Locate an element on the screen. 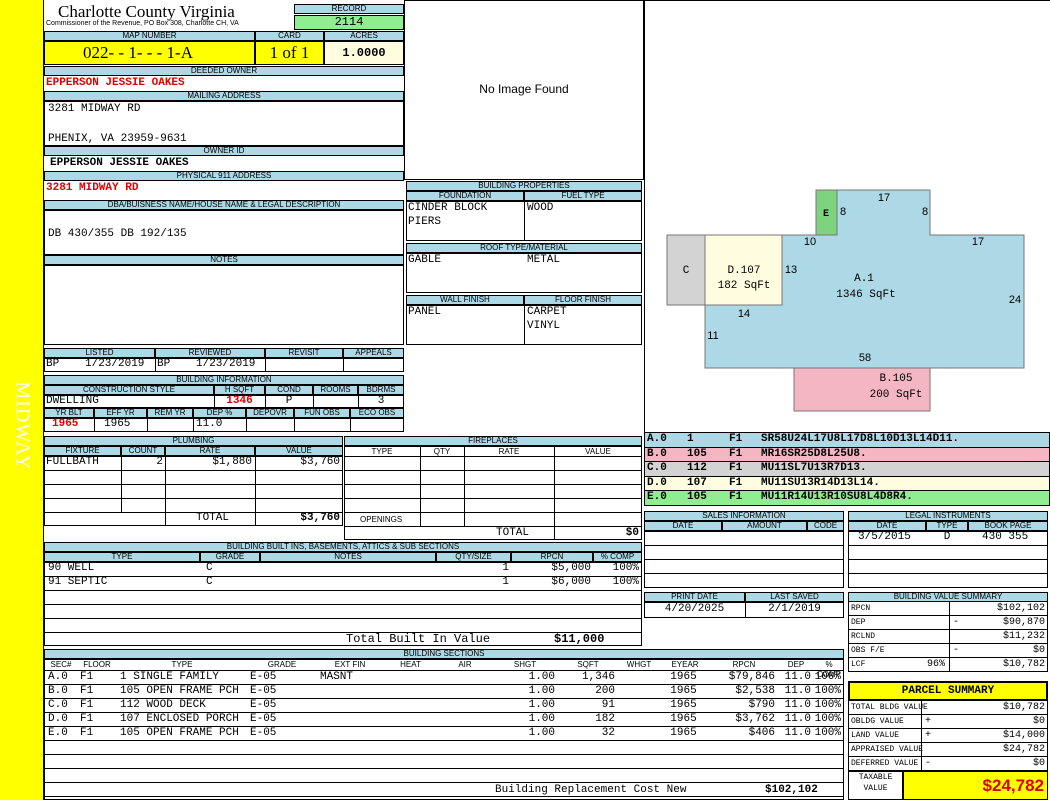 The width and height of the screenshot is (1050, 800). built-in-type: 91 SEPTIC is located at coordinates (78, 582).